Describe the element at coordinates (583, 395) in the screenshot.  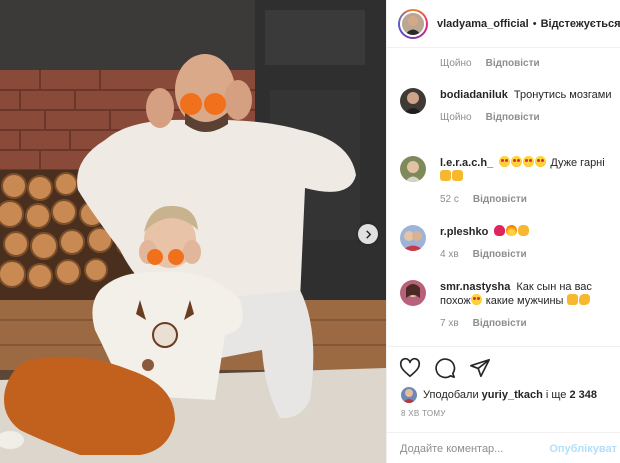
I see `likes-count: 2 348` at that location.